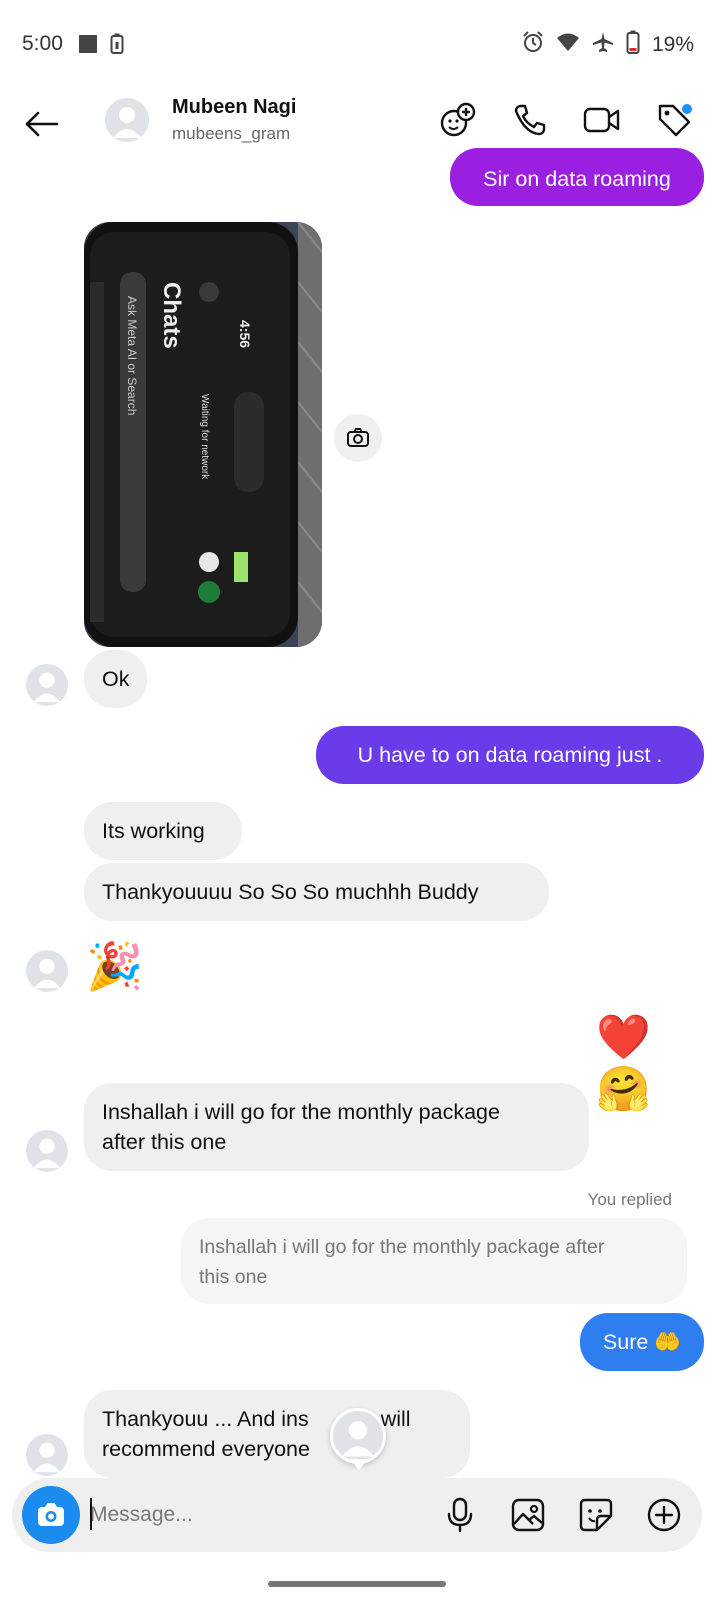 The width and height of the screenshot is (714, 1599). What do you see at coordinates (687, 109) in the screenshot?
I see `notification-dot` at bounding box center [687, 109].